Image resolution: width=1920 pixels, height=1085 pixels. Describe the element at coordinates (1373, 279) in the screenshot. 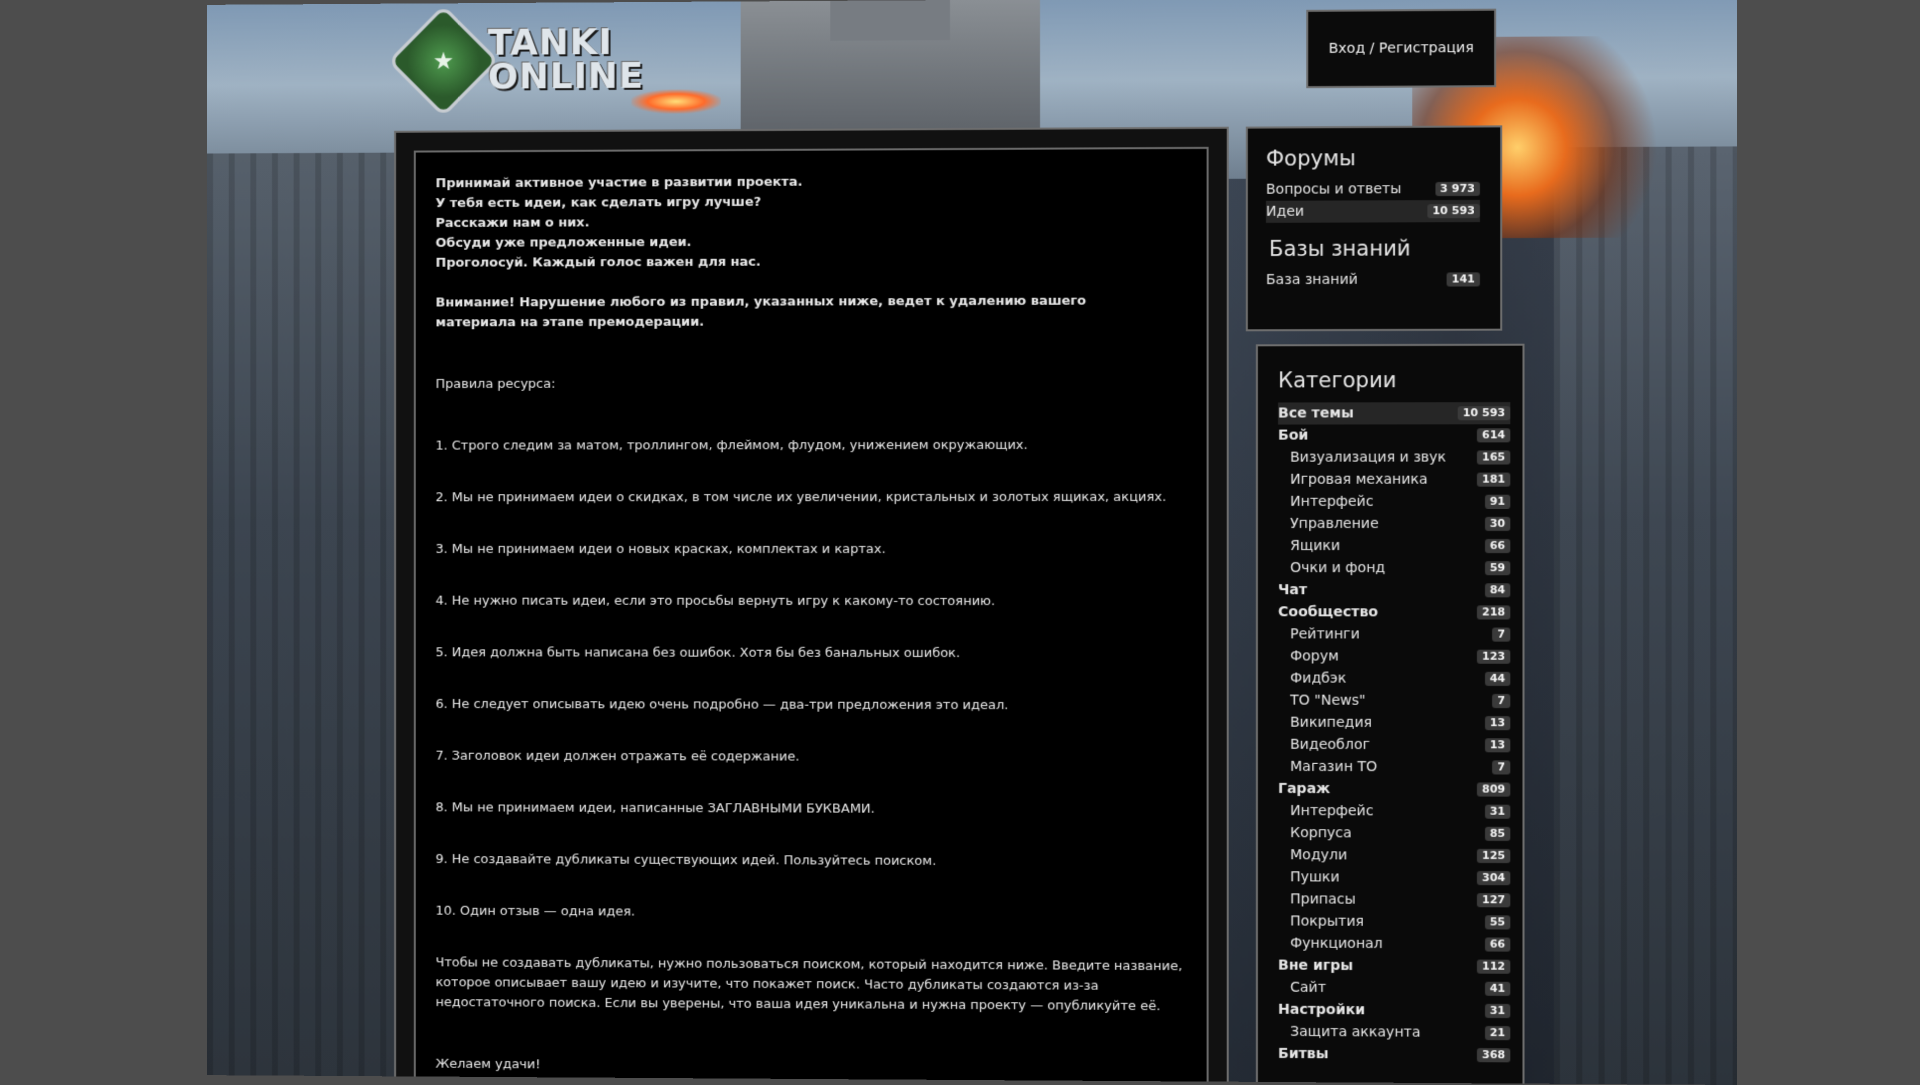

I see `kb-item: База знаний 141` at that location.